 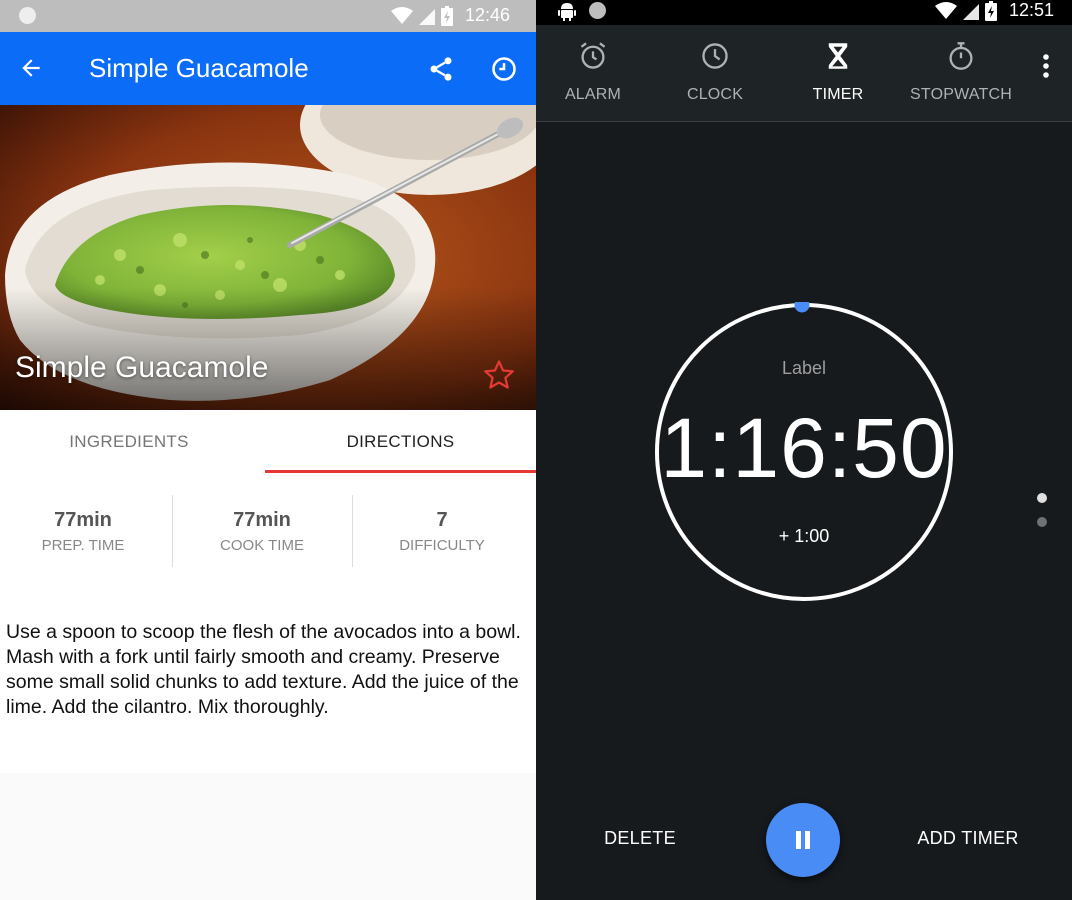 I want to click on stat-difficulty: 7 DIFFICULTY, so click(x=442, y=531).